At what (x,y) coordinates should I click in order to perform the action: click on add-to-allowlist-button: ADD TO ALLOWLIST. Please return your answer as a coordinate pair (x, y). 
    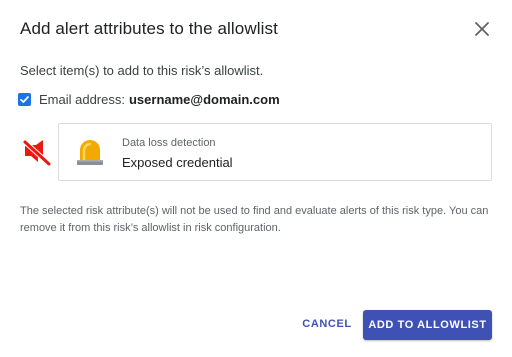
    Looking at the image, I should click on (427, 325).